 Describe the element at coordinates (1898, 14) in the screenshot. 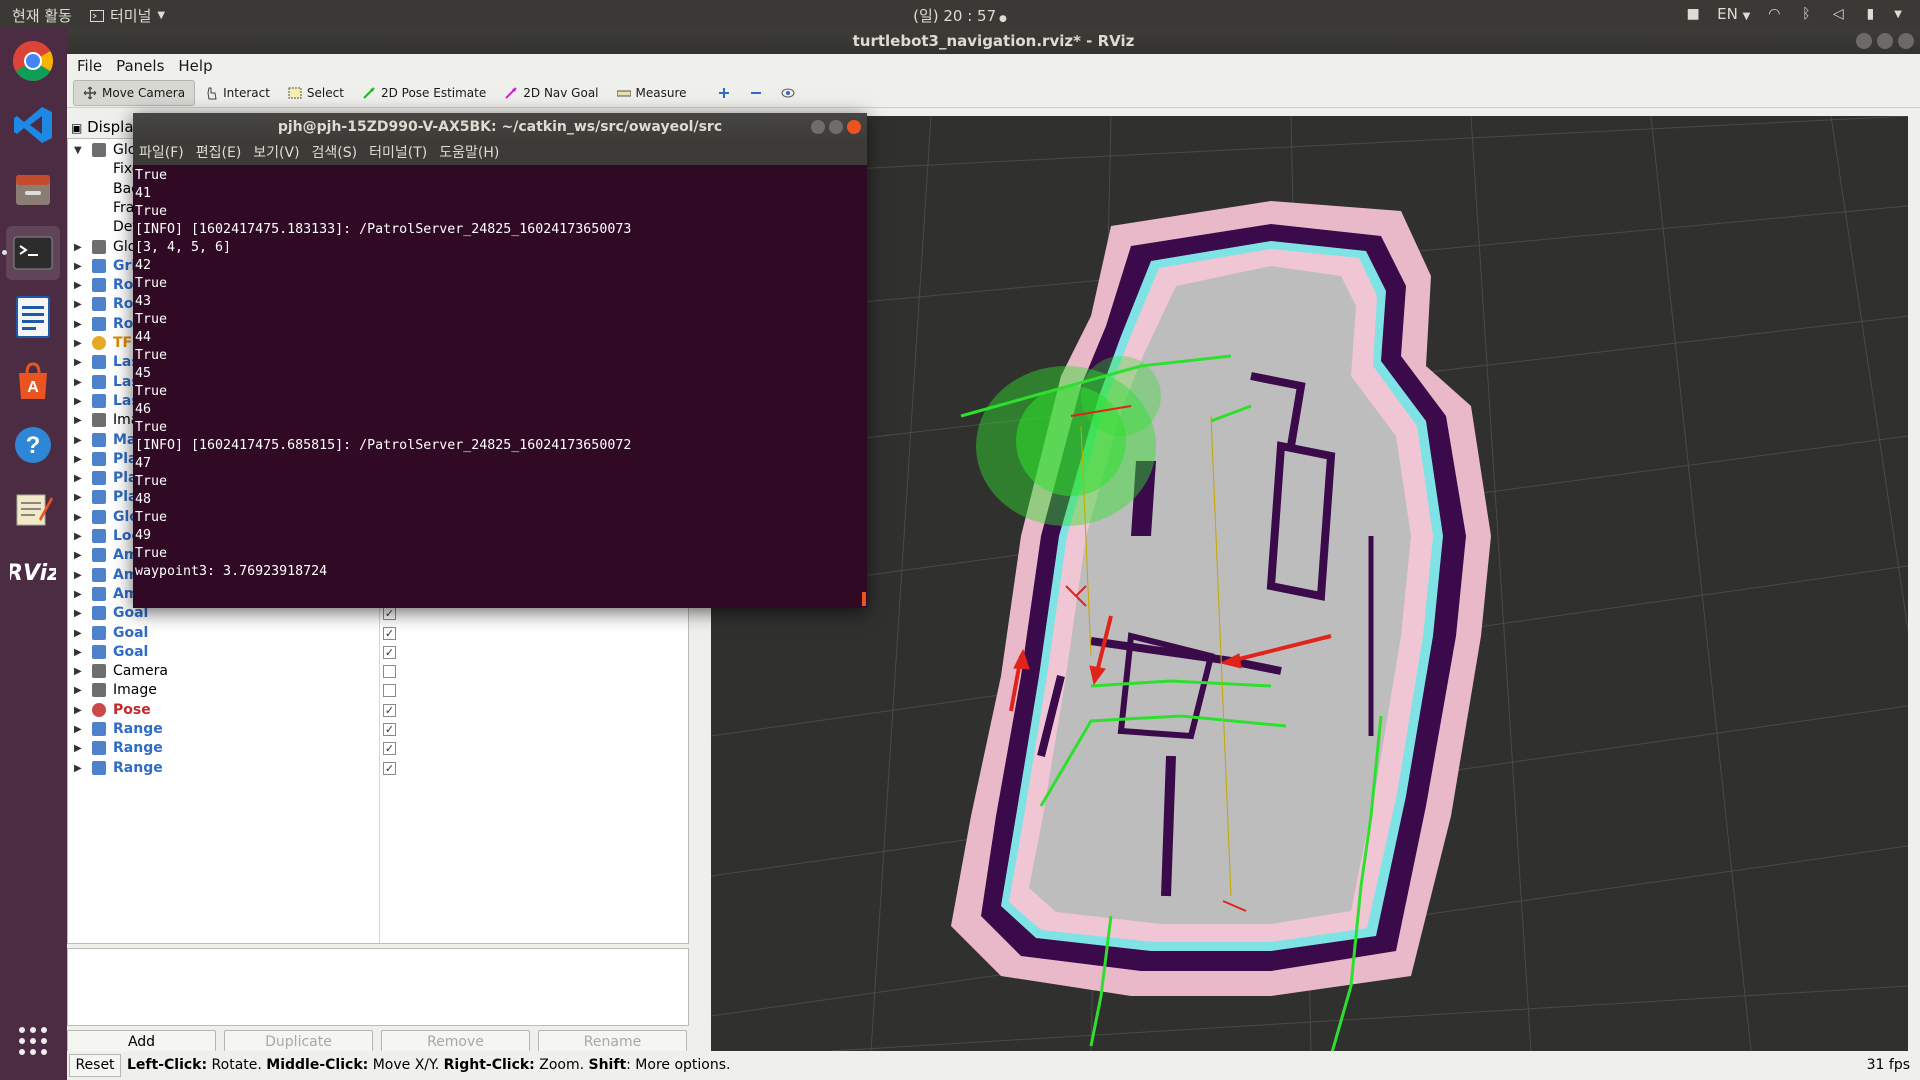

I see `chevron-down-icon: ▼` at that location.